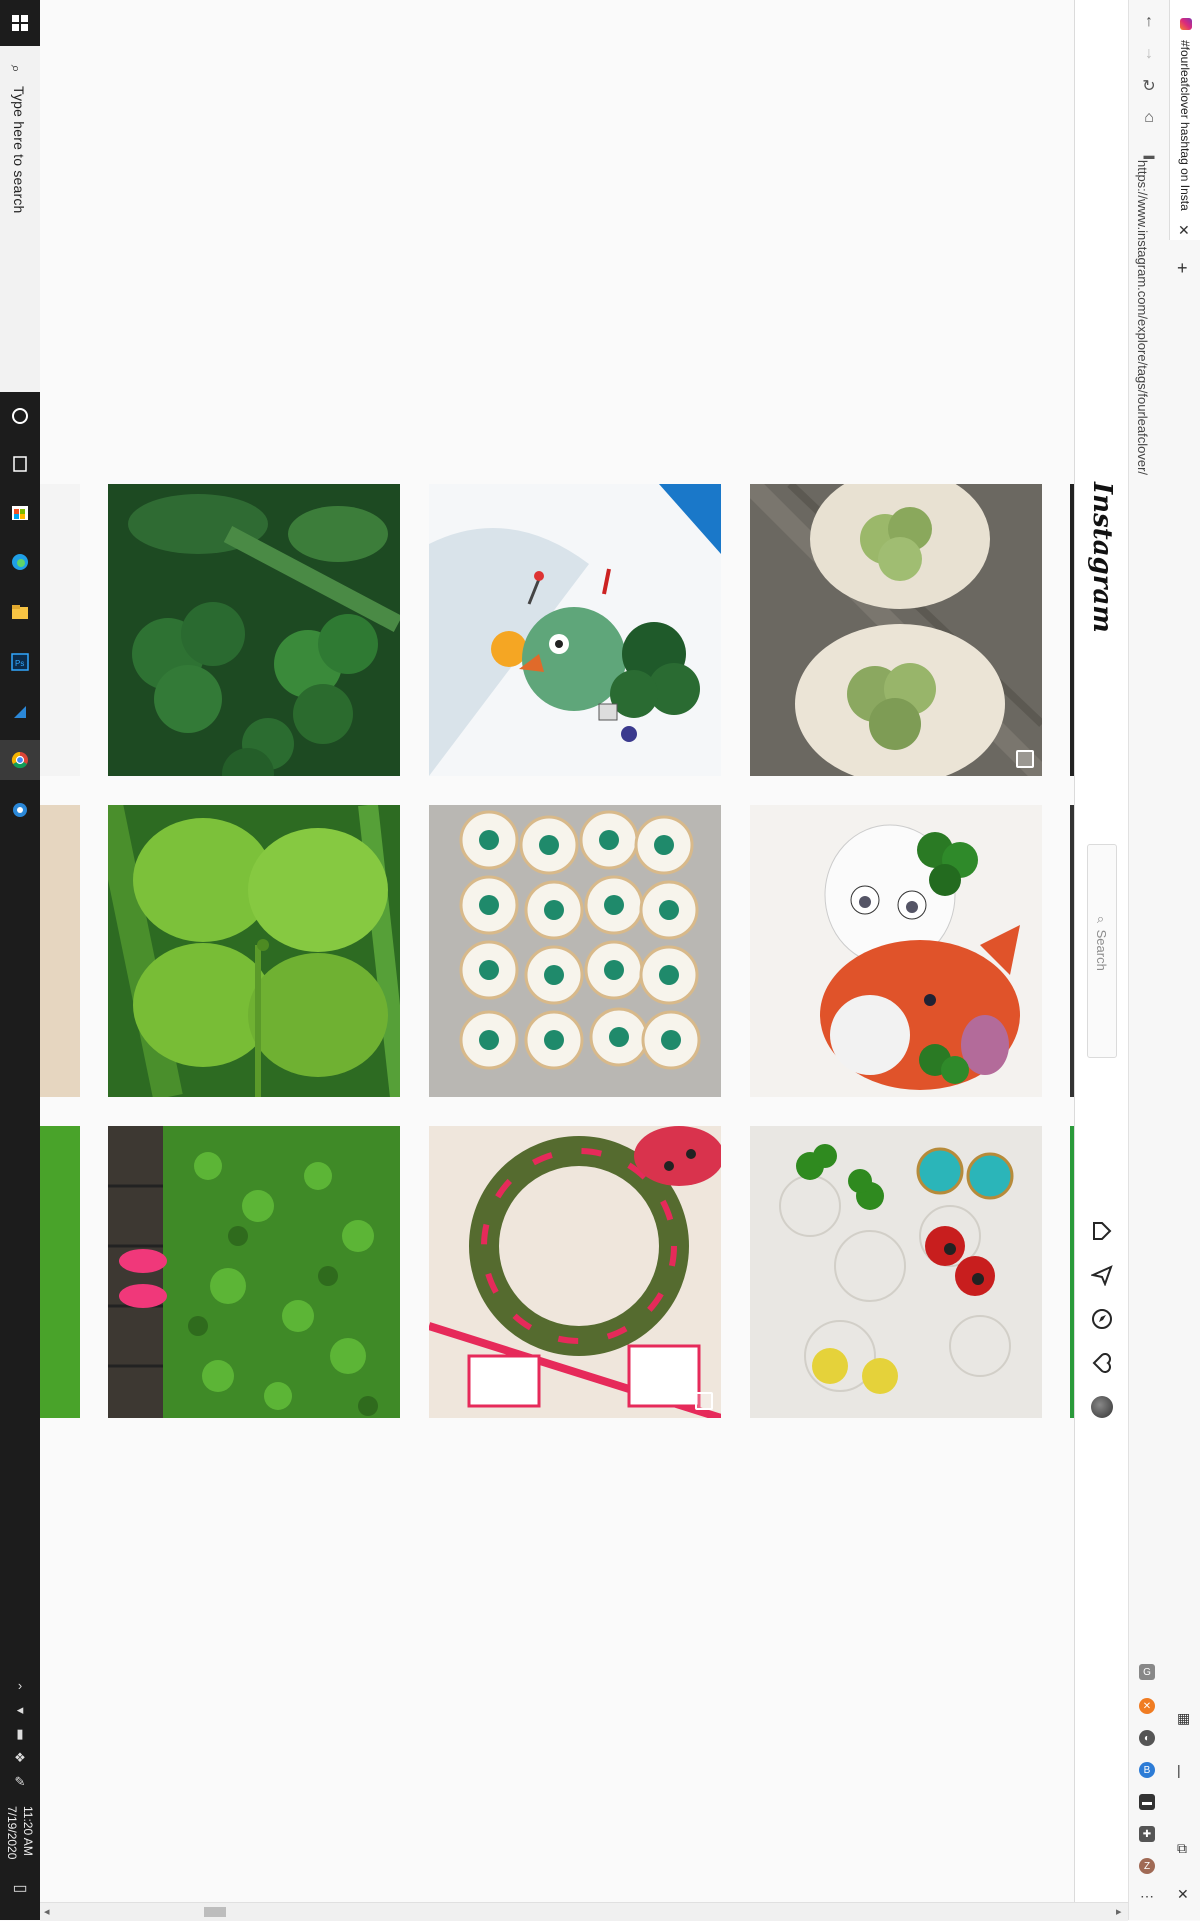 The height and width of the screenshot is (1921, 1200). I want to click on notification-icon: ▭, so click(20, 1888).